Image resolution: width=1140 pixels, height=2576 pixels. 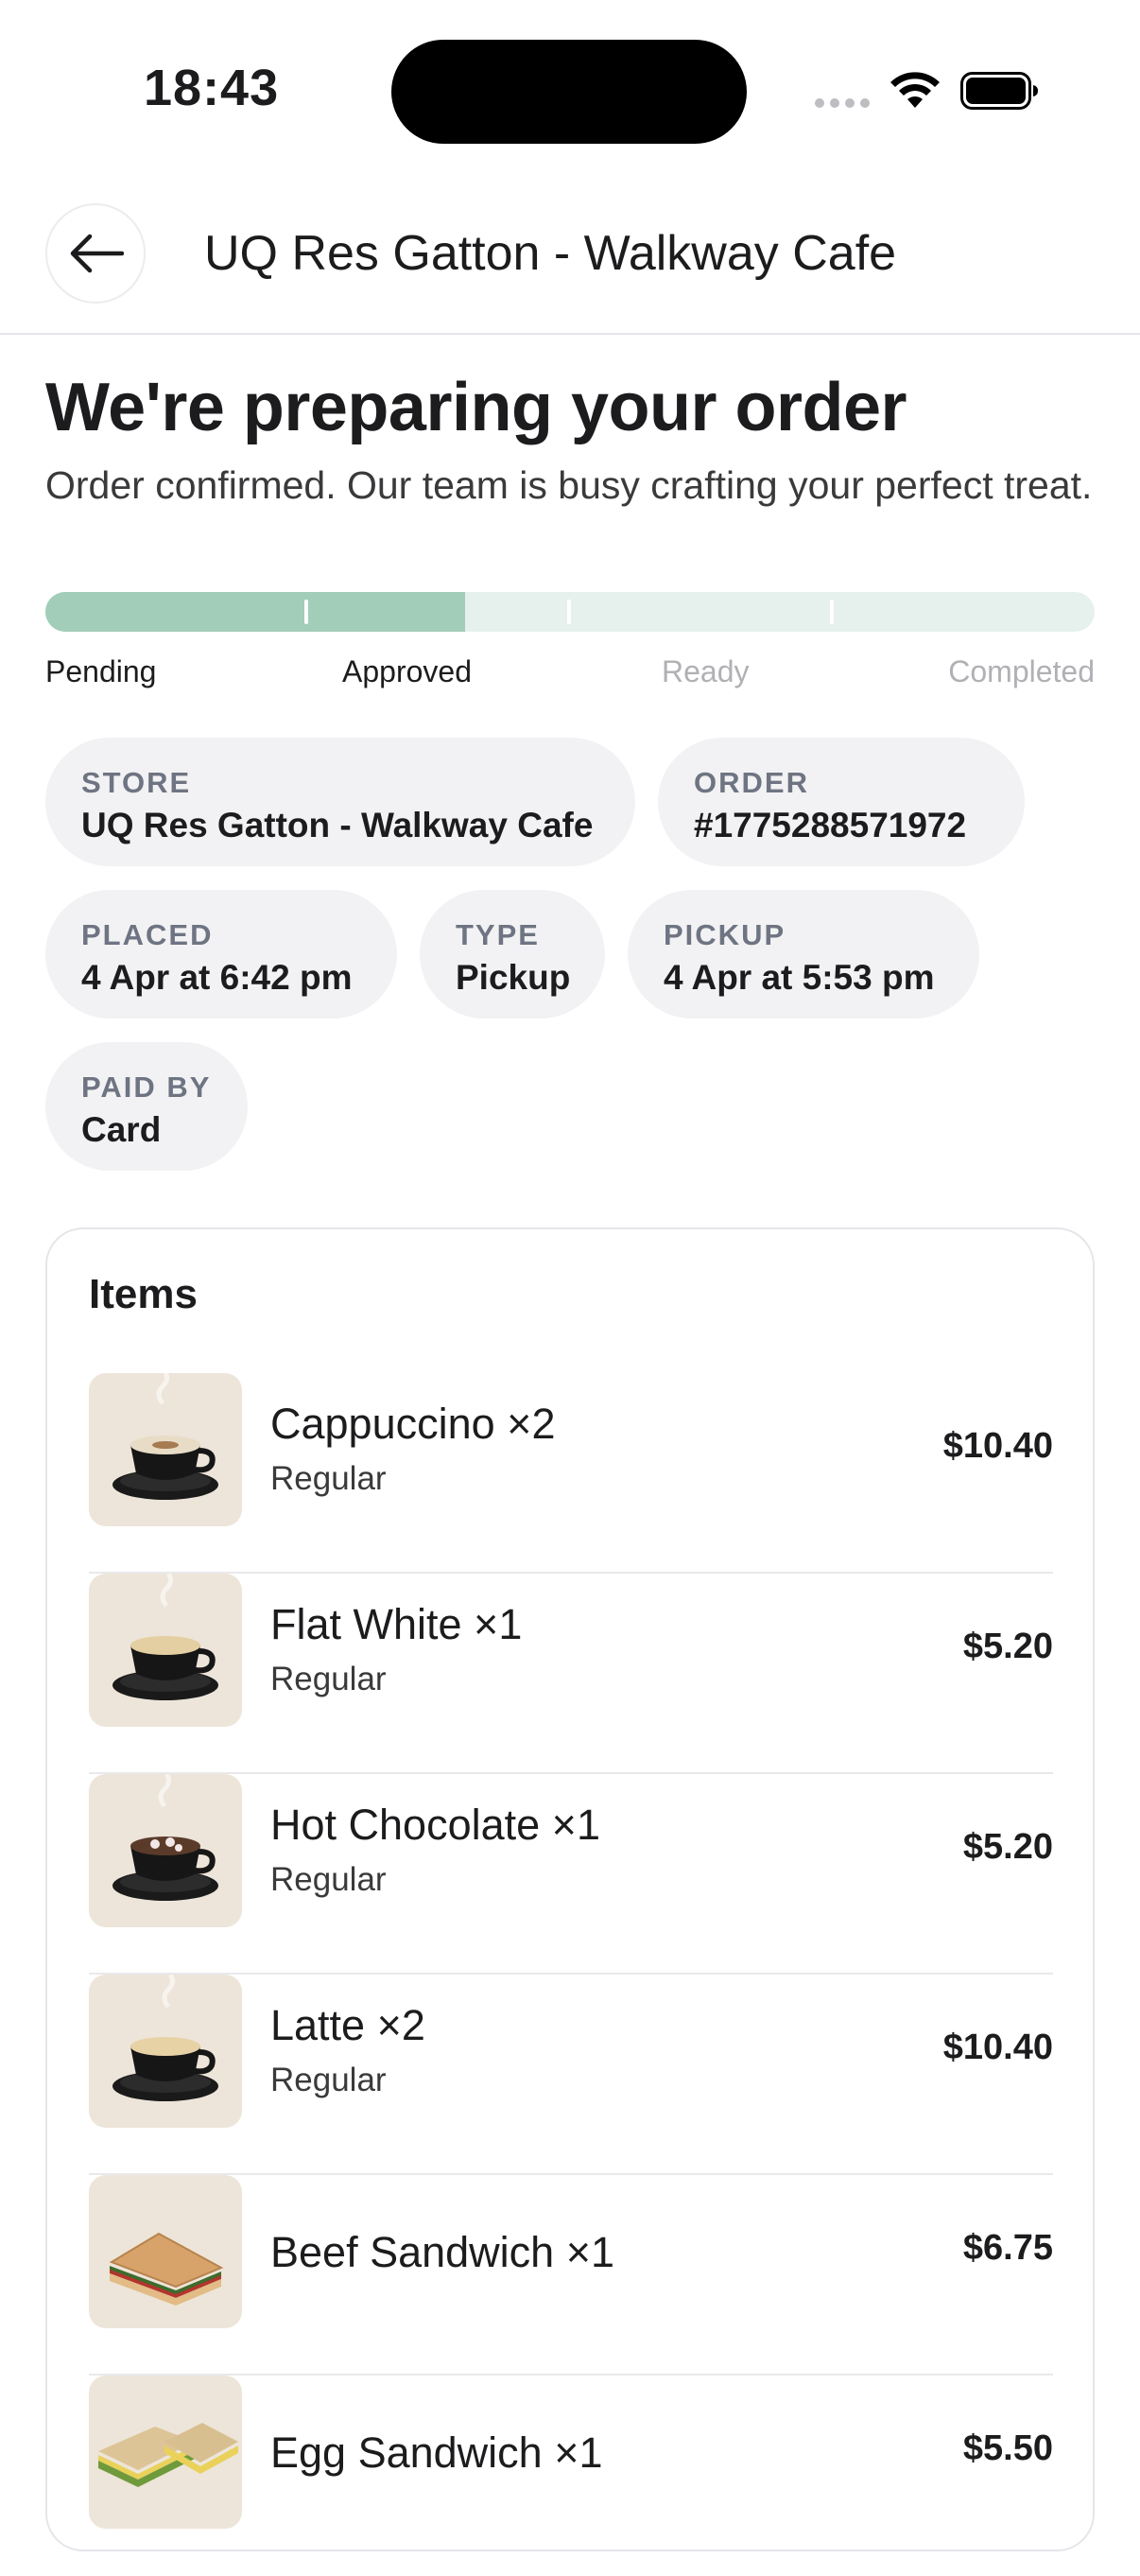 What do you see at coordinates (512, 954) in the screenshot?
I see `type-chip: TYPE Pickup` at bounding box center [512, 954].